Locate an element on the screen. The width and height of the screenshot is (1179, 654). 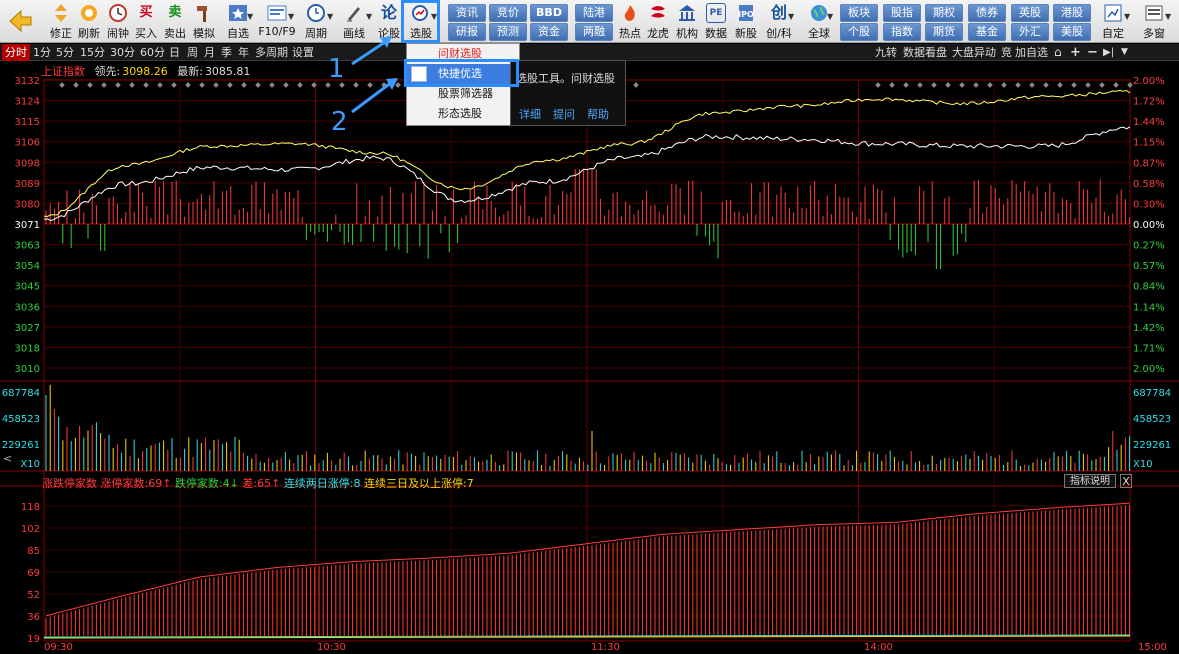
data-watch-button: 数据看盘 is located at coordinates (925, 52).